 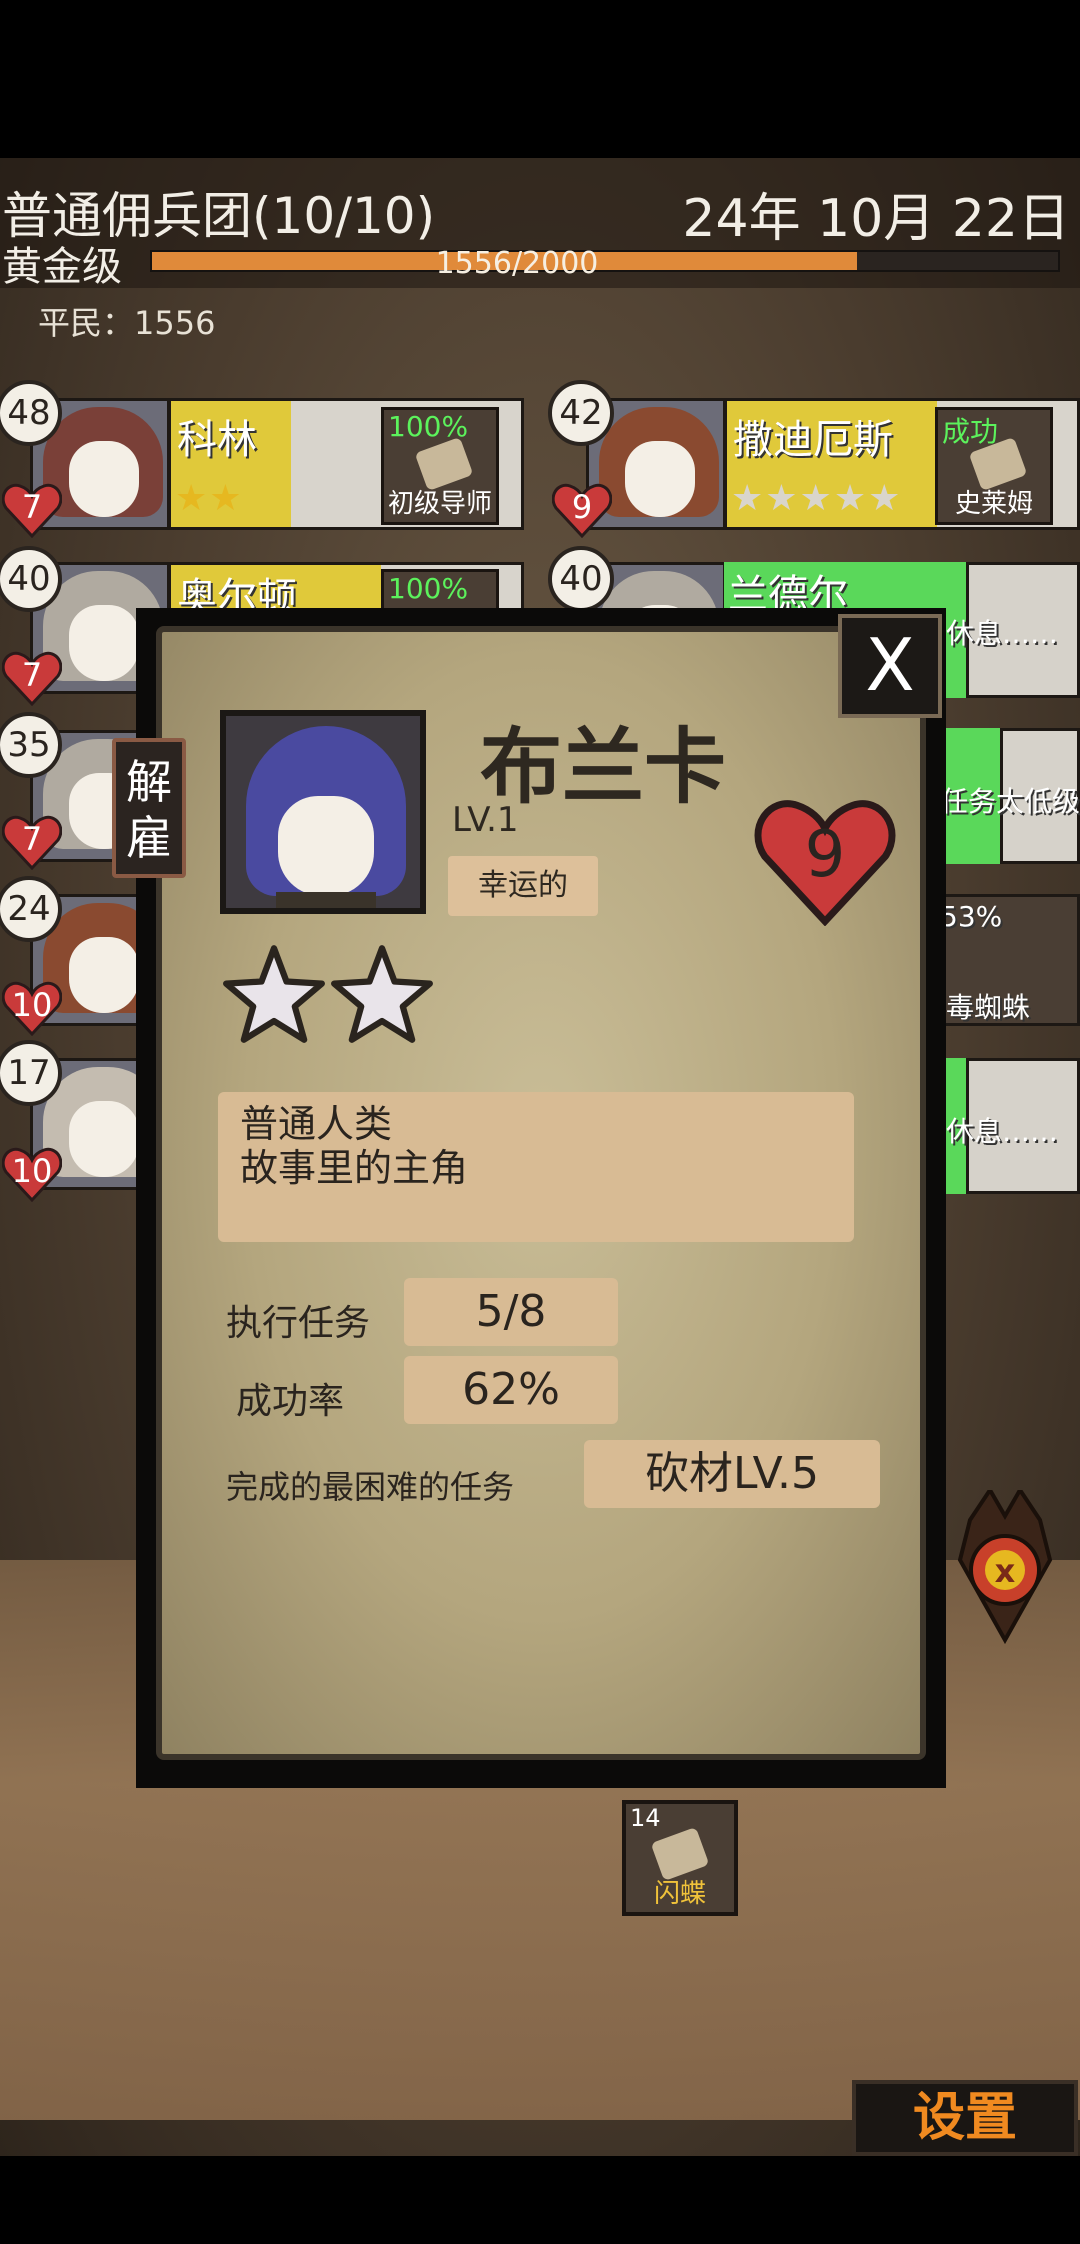 I want to click on mercenary-card: 奥尔顿 100%, so click(x=346, y=591).